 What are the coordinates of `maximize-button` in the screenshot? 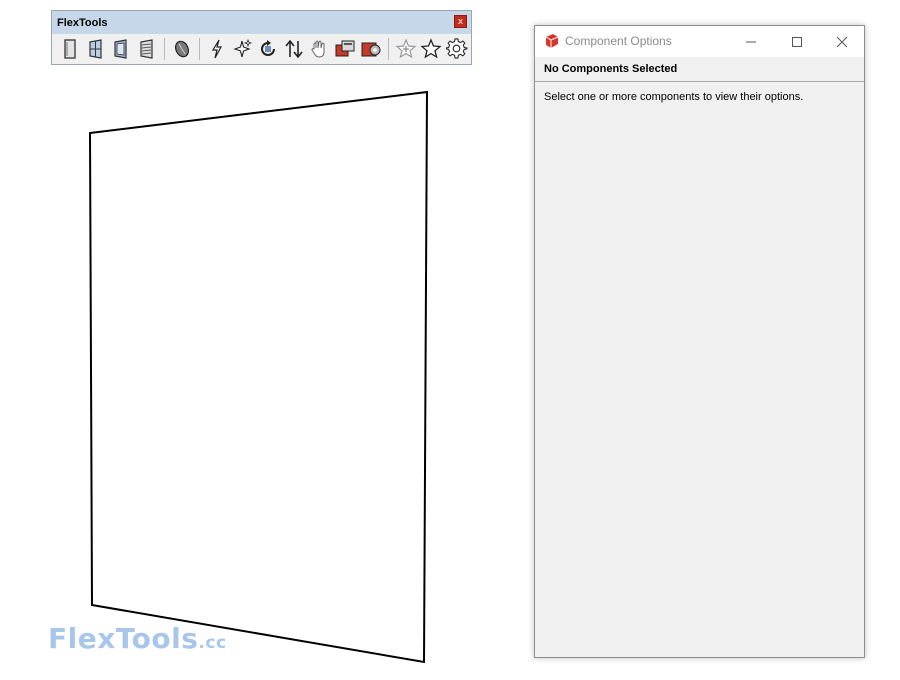 It's located at (797, 41).